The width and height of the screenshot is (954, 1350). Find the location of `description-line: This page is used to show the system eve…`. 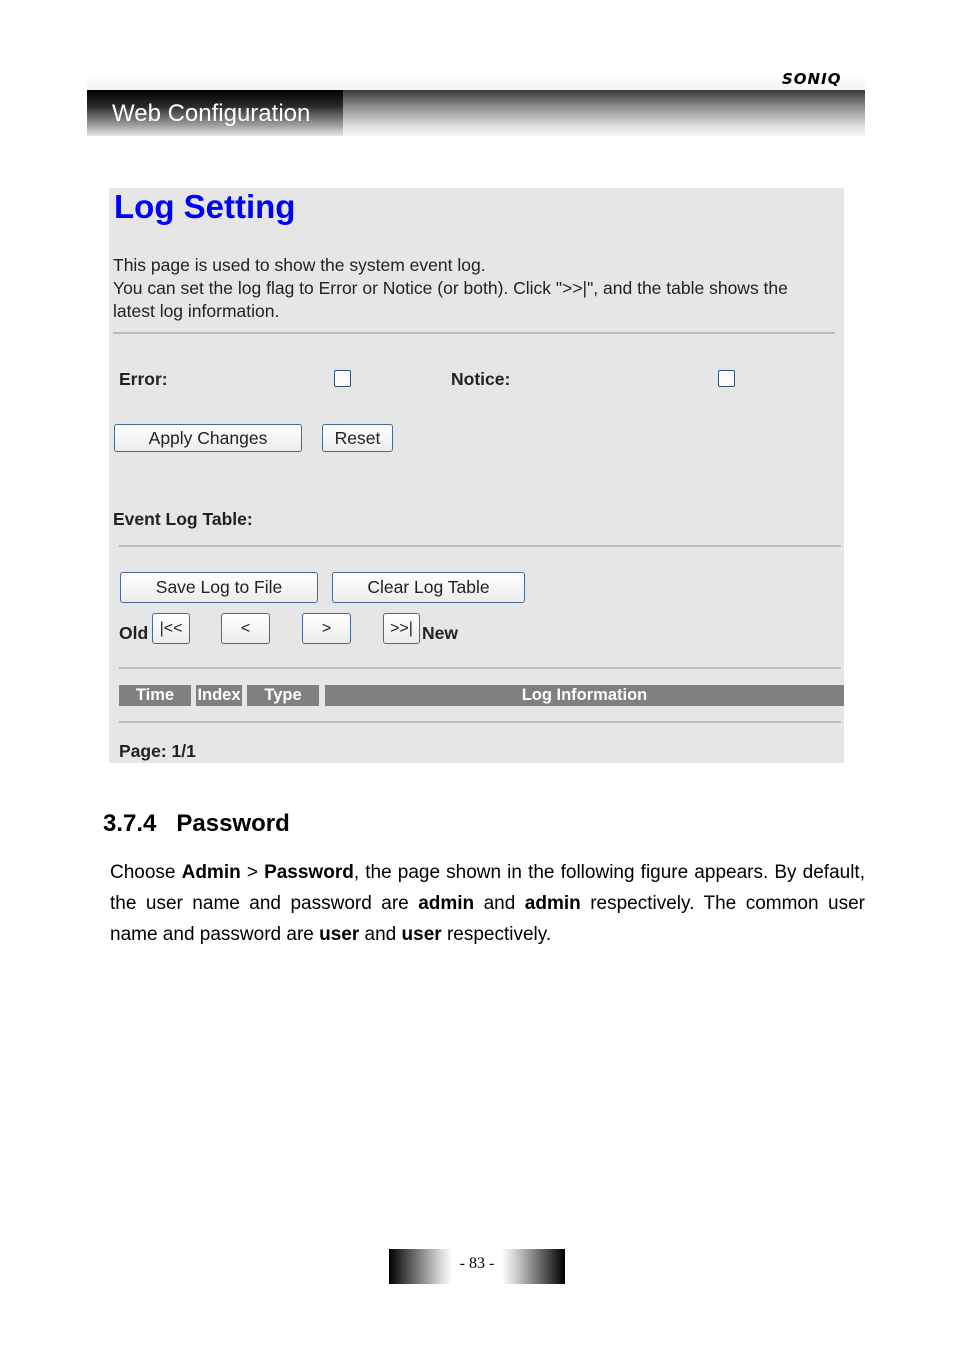

description-line: This page is used to show the system eve… is located at coordinates (299, 265).